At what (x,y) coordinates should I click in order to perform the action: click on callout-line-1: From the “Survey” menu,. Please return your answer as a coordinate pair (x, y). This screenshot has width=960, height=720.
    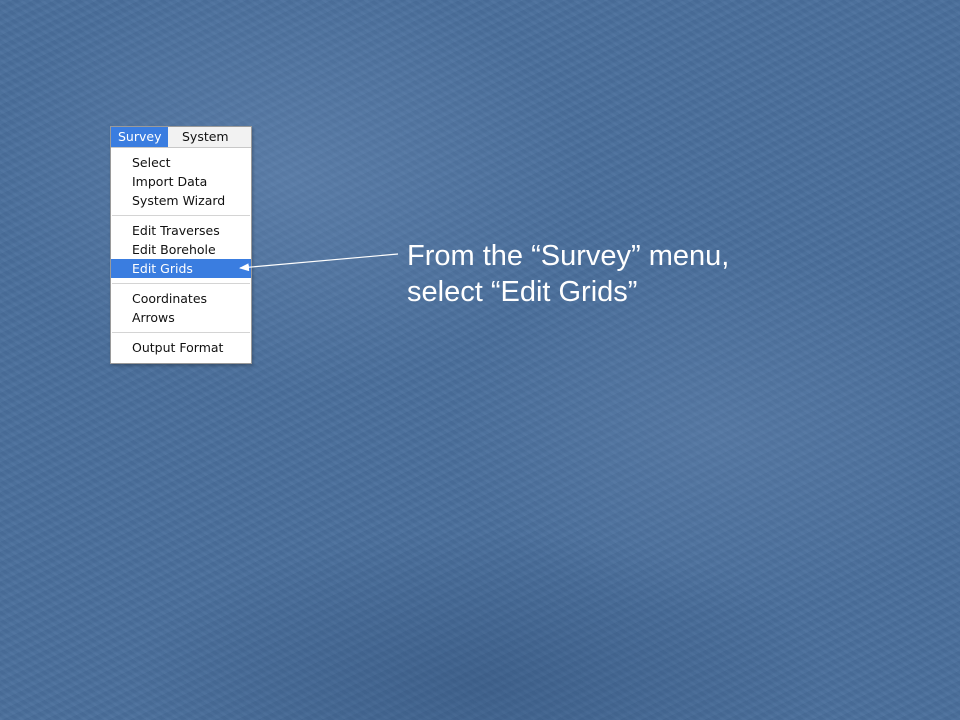
    Looking at the image, I should click on (568, 256).